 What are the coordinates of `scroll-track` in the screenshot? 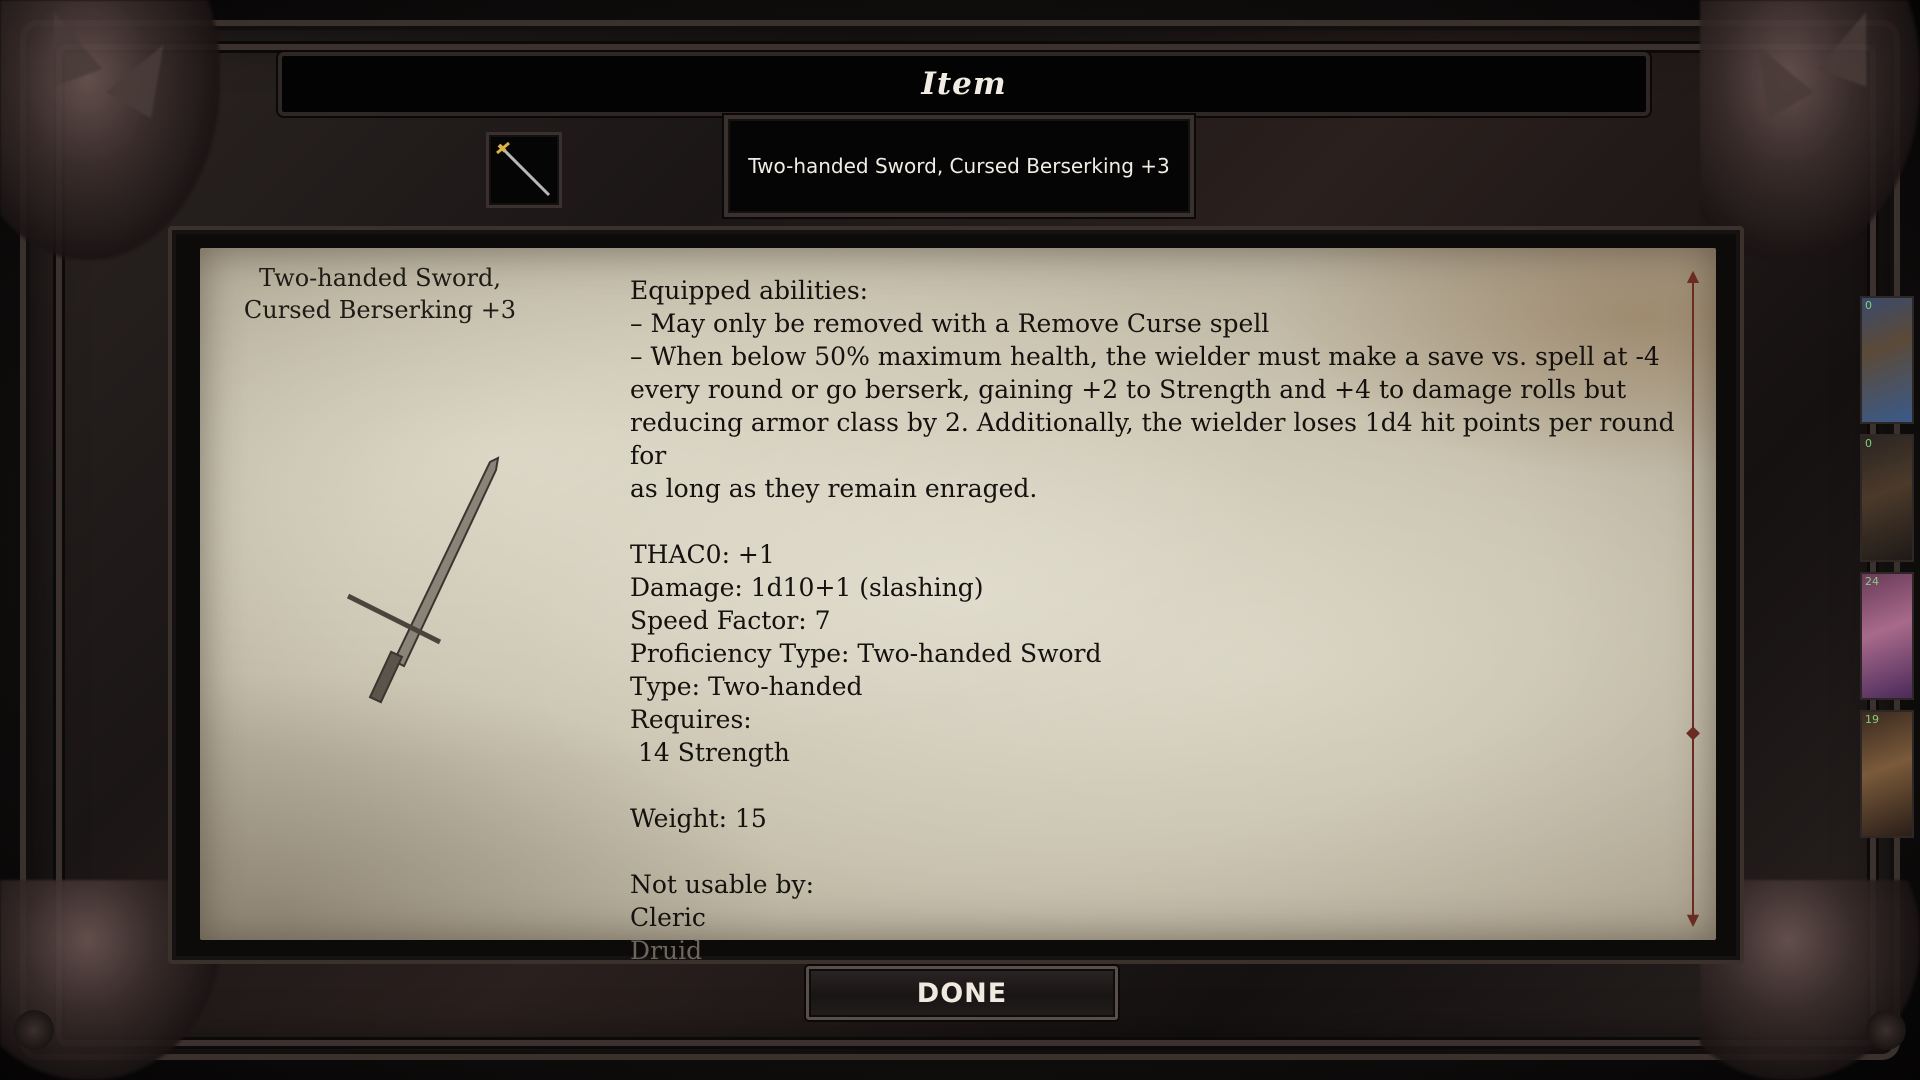 It's located at (1693, 598).